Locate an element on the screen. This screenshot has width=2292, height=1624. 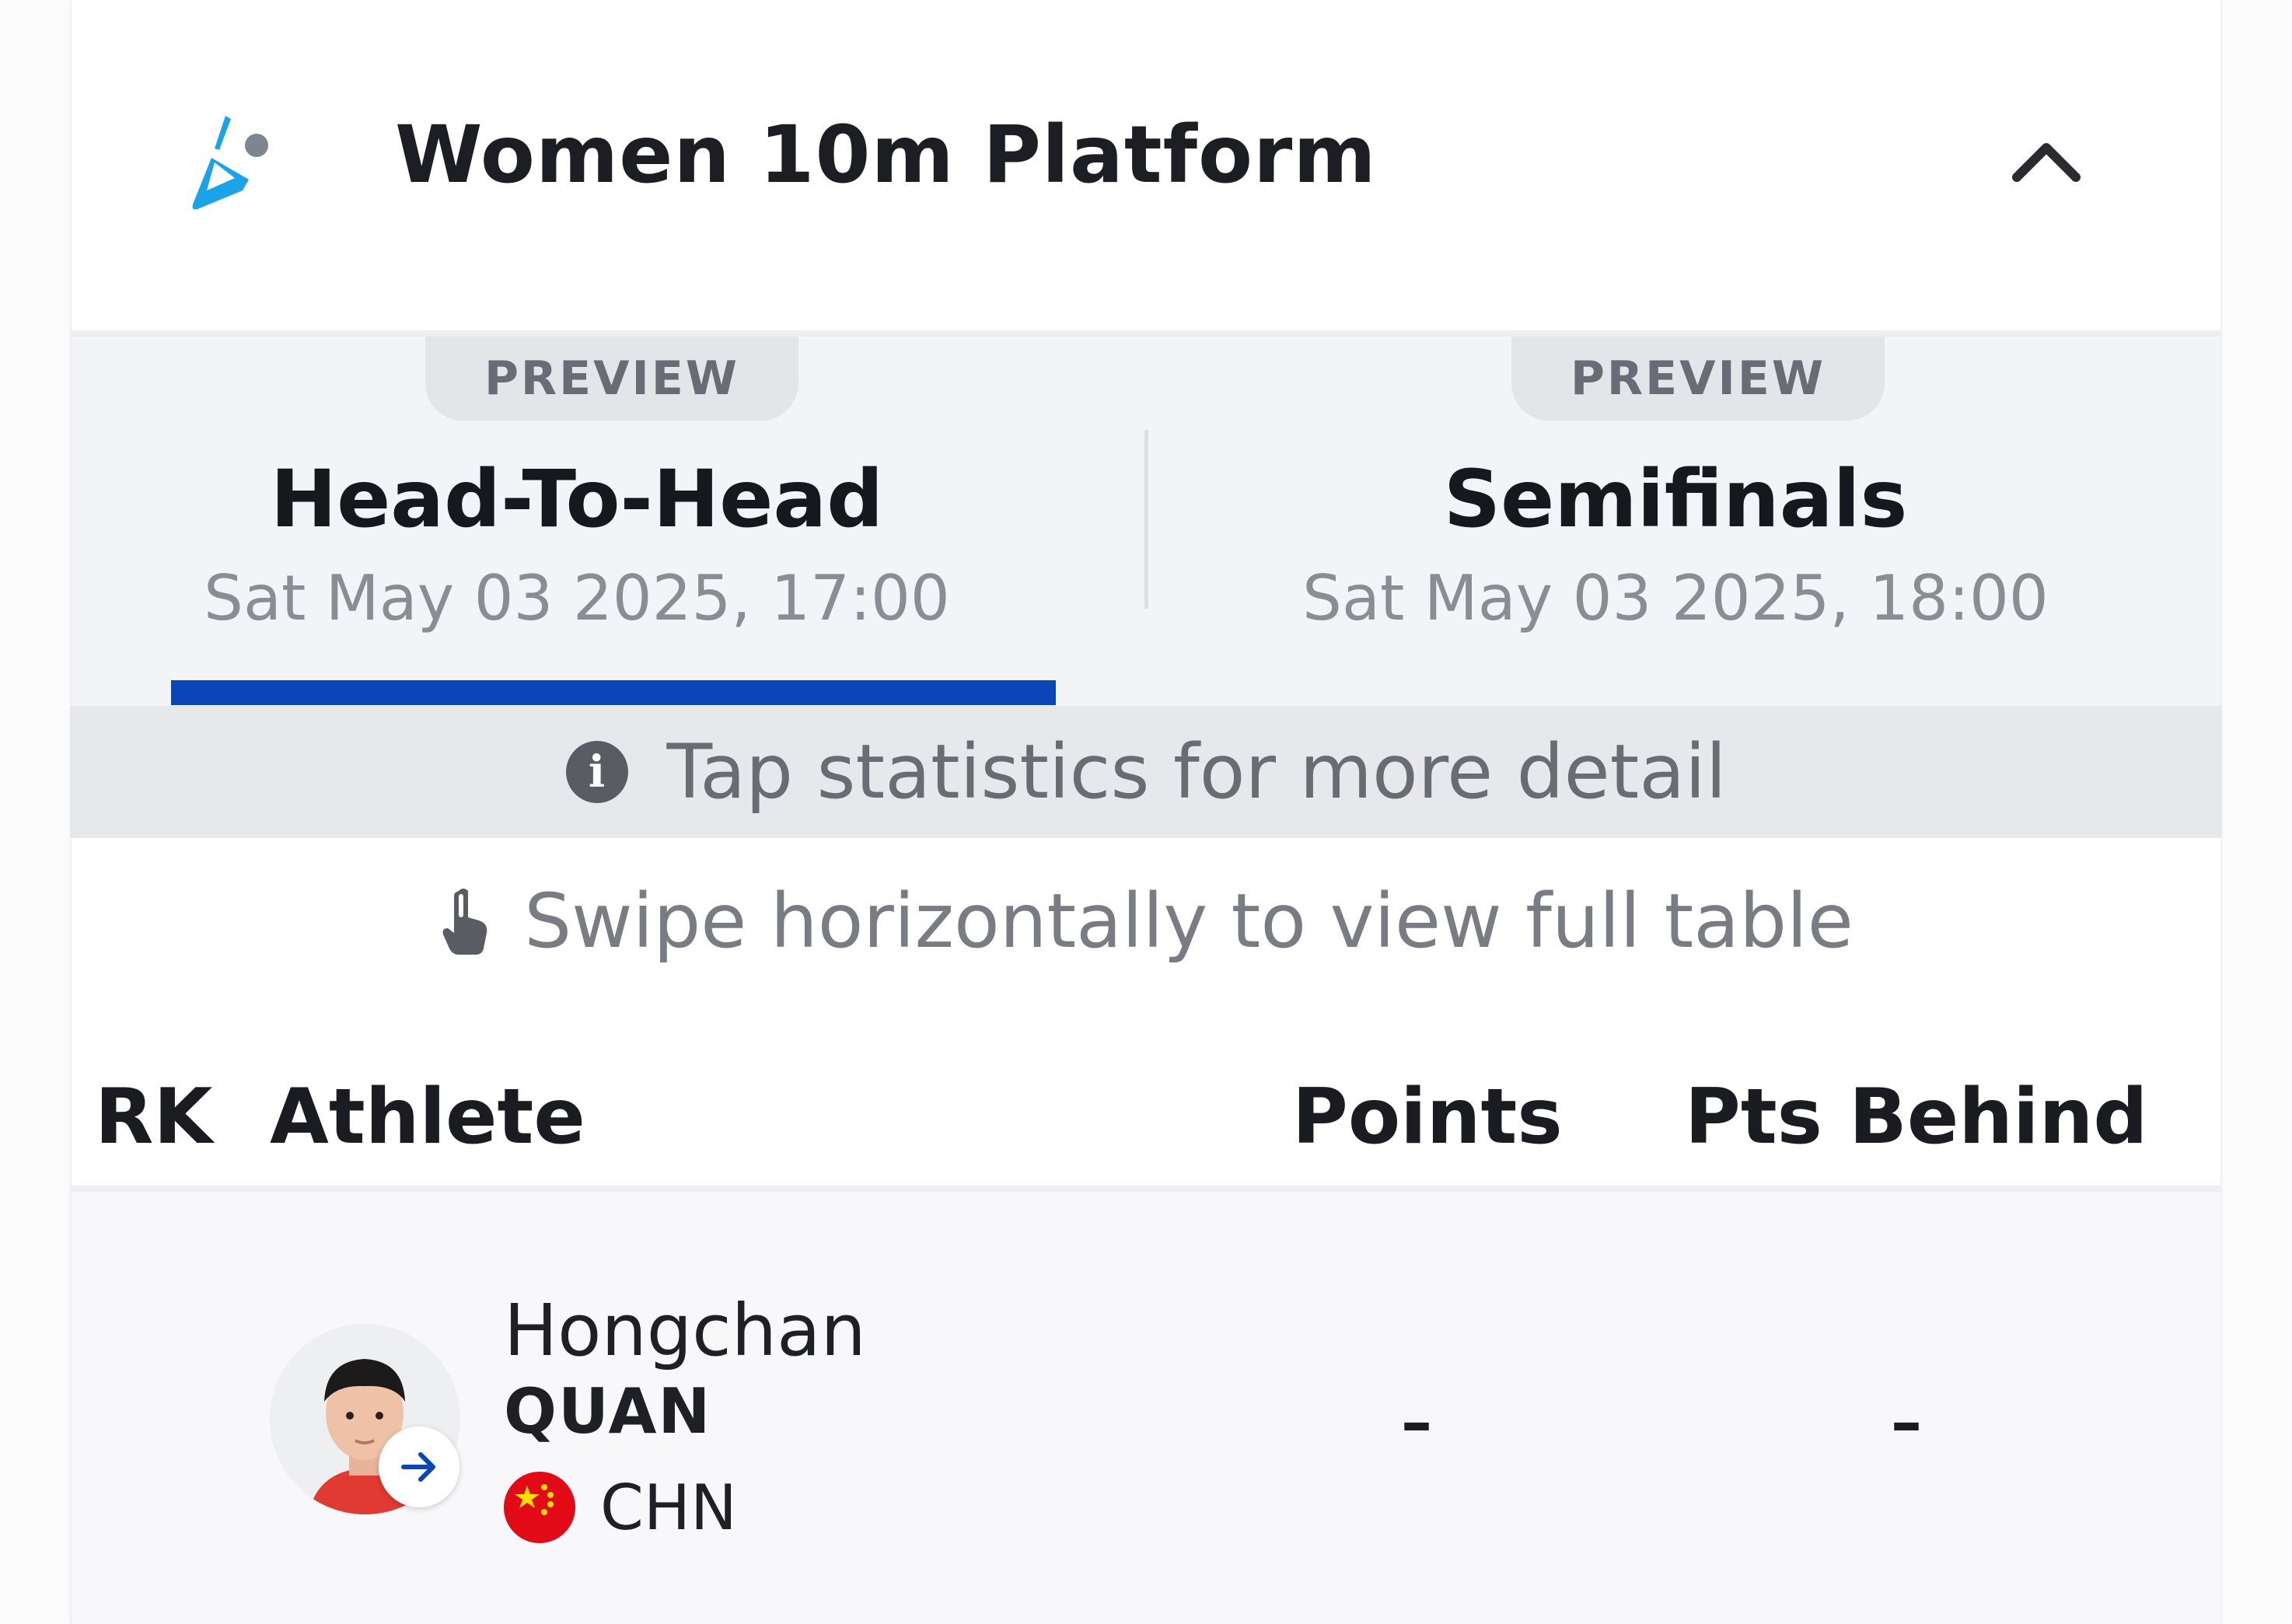
tab-label: Semifinals is located at coordinates (1675, 499).